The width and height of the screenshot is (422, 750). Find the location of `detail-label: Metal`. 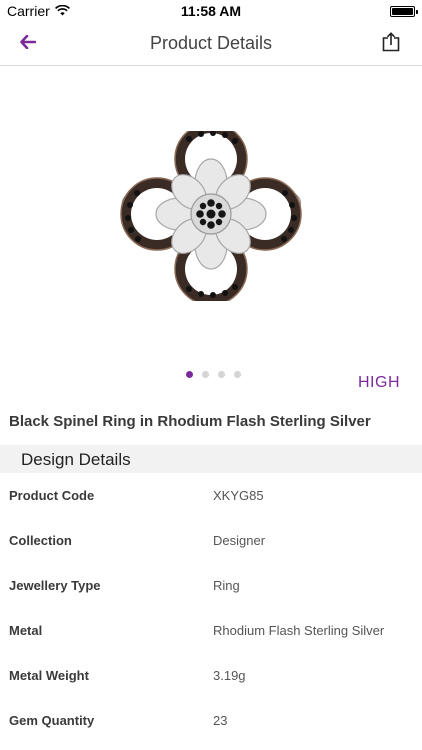

detail-label: Metal is located at coordinates (26, 630).